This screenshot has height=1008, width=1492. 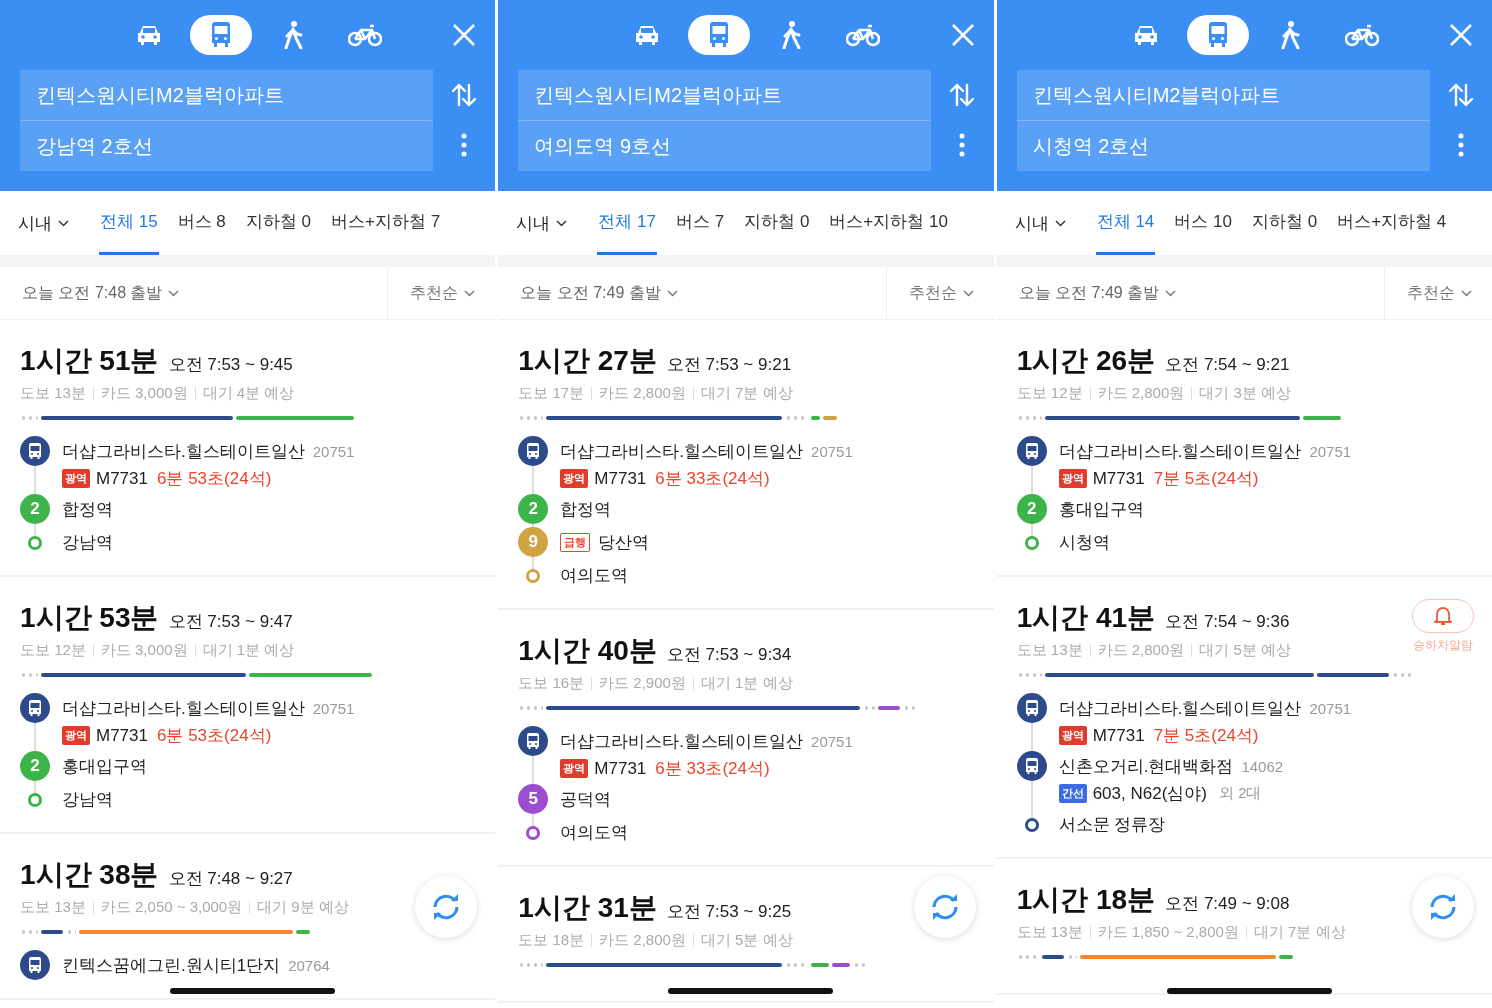 I want to click on station-name: 강남역, so click(x=87, y=800).